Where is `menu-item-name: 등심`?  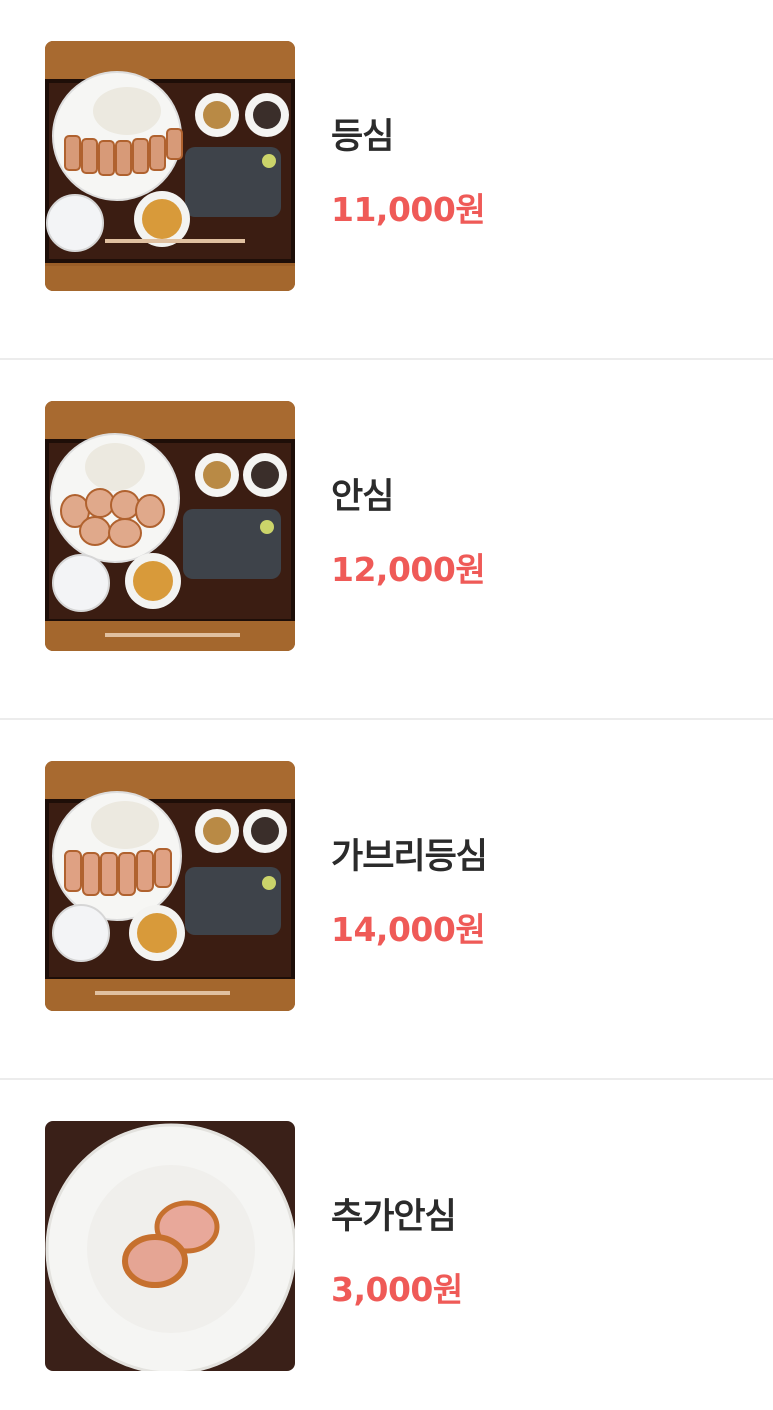
menu-item-name: 등심 is located at coordinates (362, 137).